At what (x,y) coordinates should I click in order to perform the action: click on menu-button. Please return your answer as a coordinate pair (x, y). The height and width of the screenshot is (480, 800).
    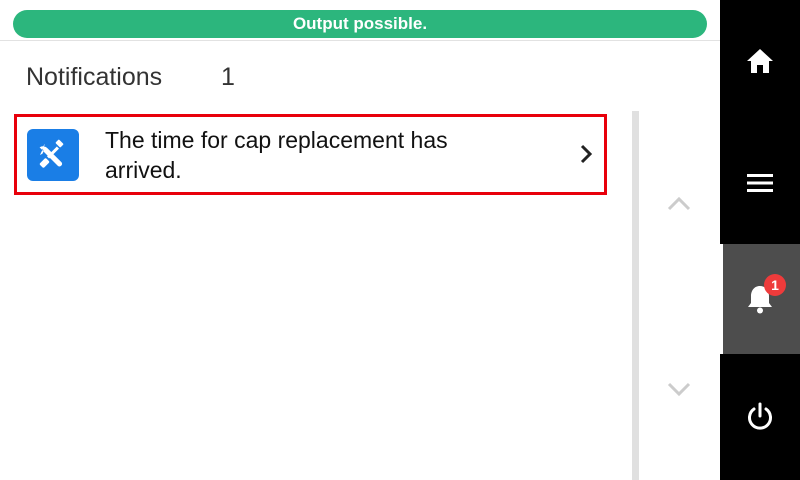
    Looking at the image, I should click on (760, 183).